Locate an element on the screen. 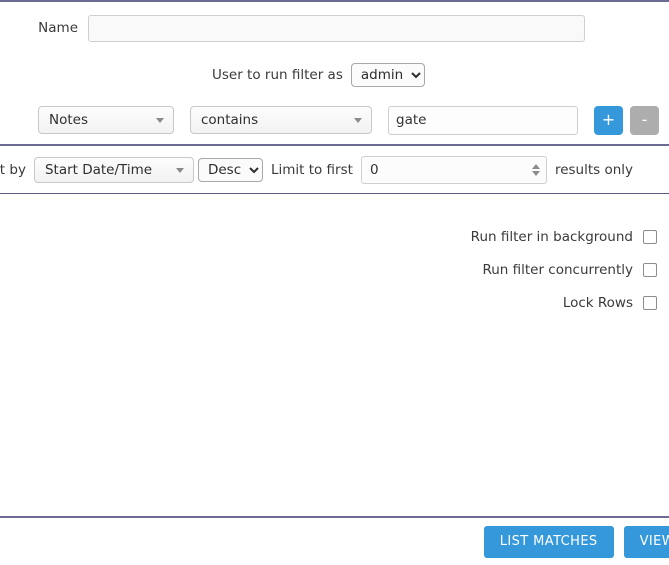 The image size is (669, 565). criteria-operator-dropdown: contains is located at coordinates (281, 120).